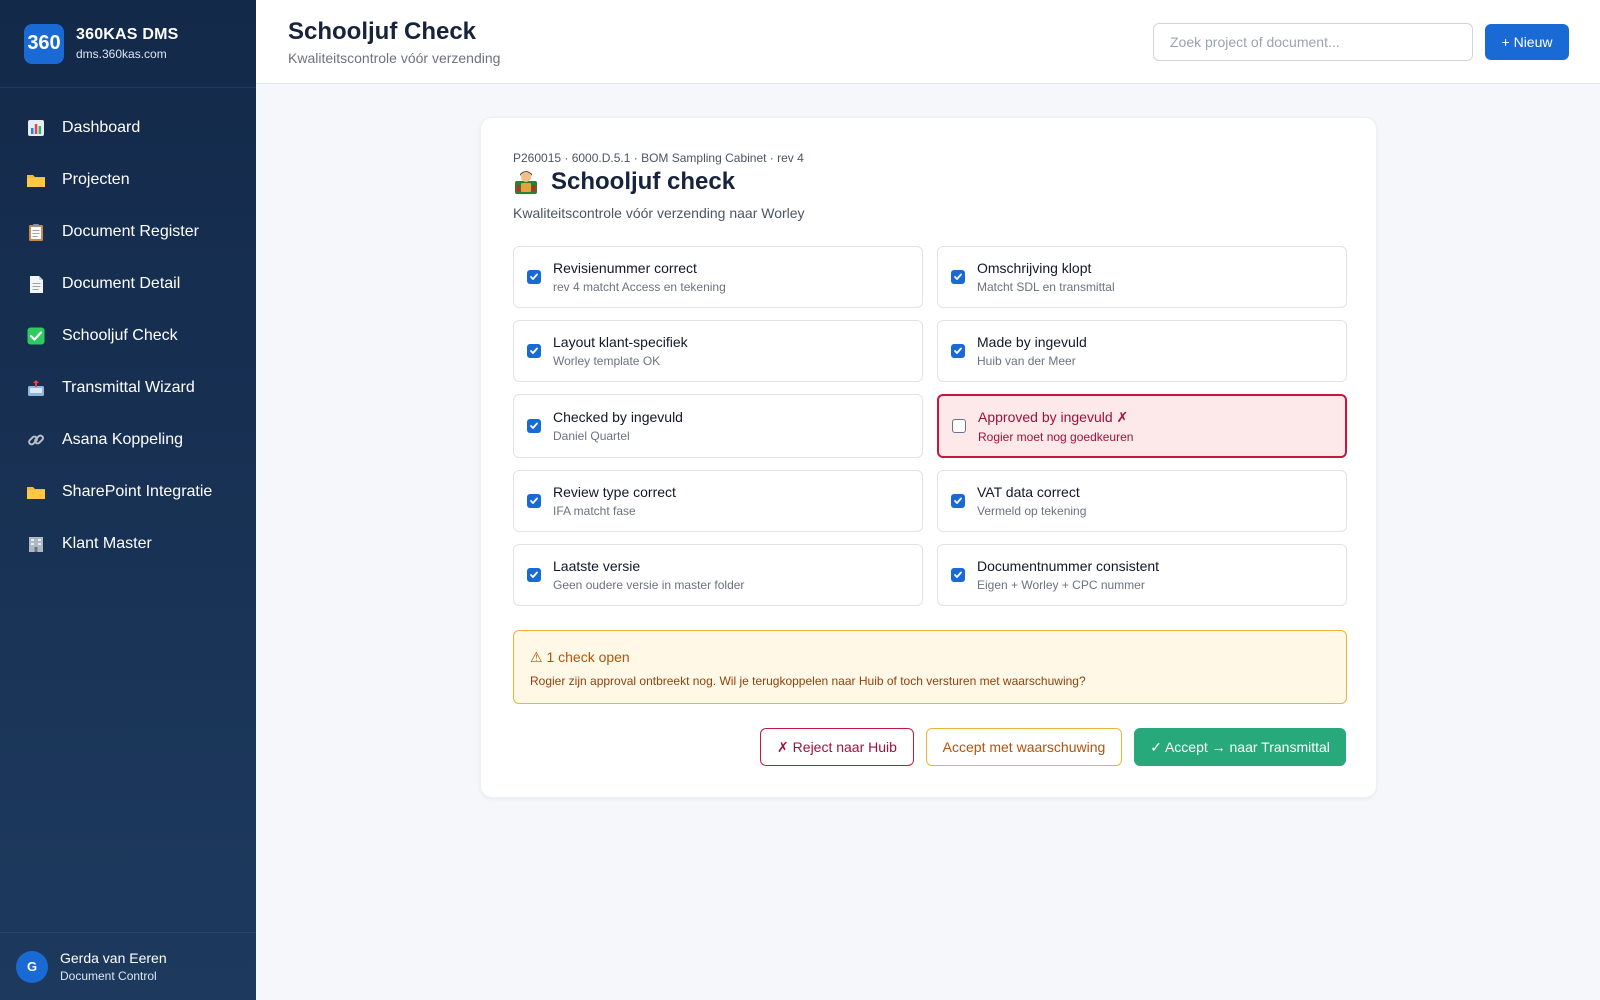 Image resolution: width=1600 pixels, height=1000 pixels. I want to click on check-hint: Vermeld op tekening, so click(1032, 511).